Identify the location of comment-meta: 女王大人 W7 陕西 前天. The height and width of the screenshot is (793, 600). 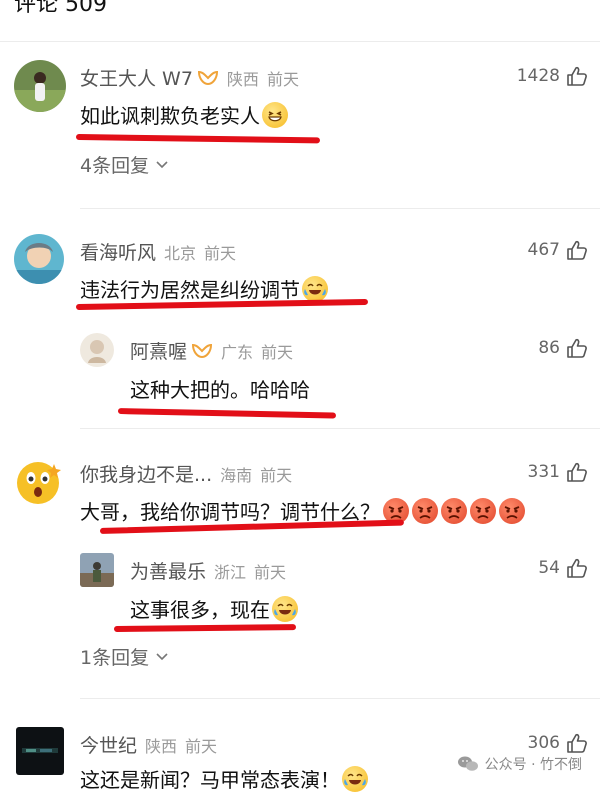
(189, 77).